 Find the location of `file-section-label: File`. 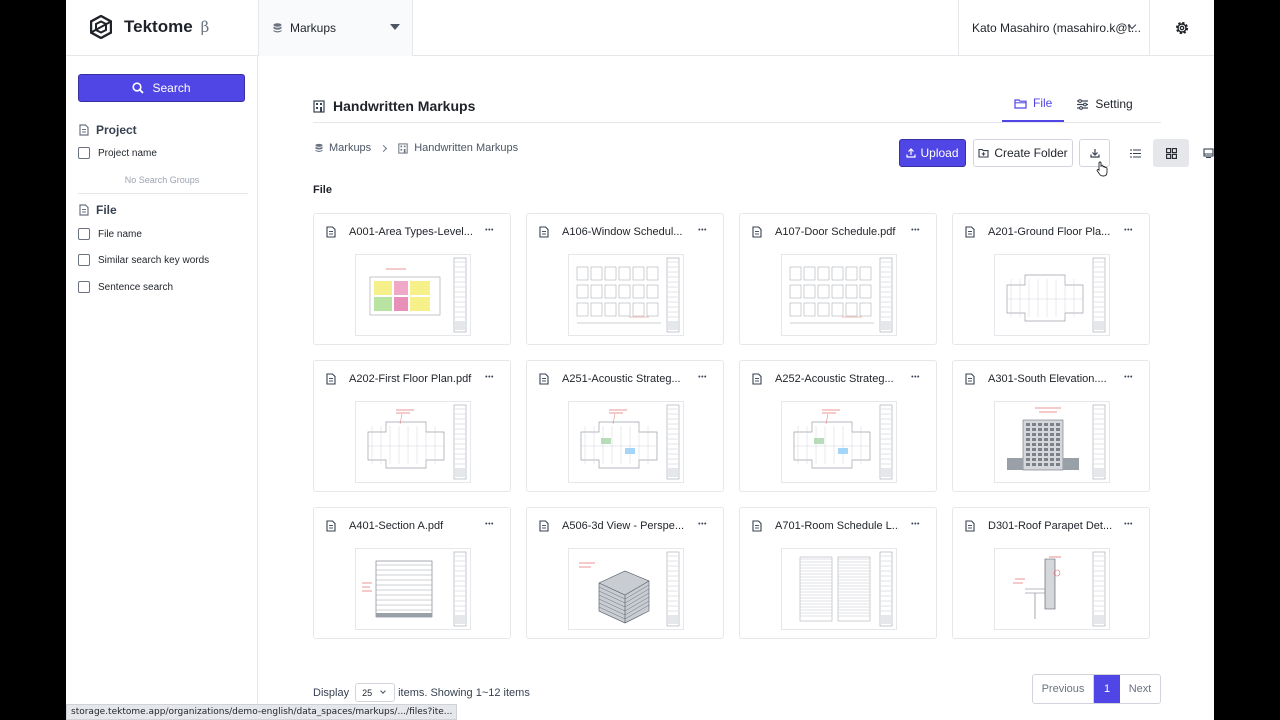

file-section-label: File is located at coordinates (322, 190).